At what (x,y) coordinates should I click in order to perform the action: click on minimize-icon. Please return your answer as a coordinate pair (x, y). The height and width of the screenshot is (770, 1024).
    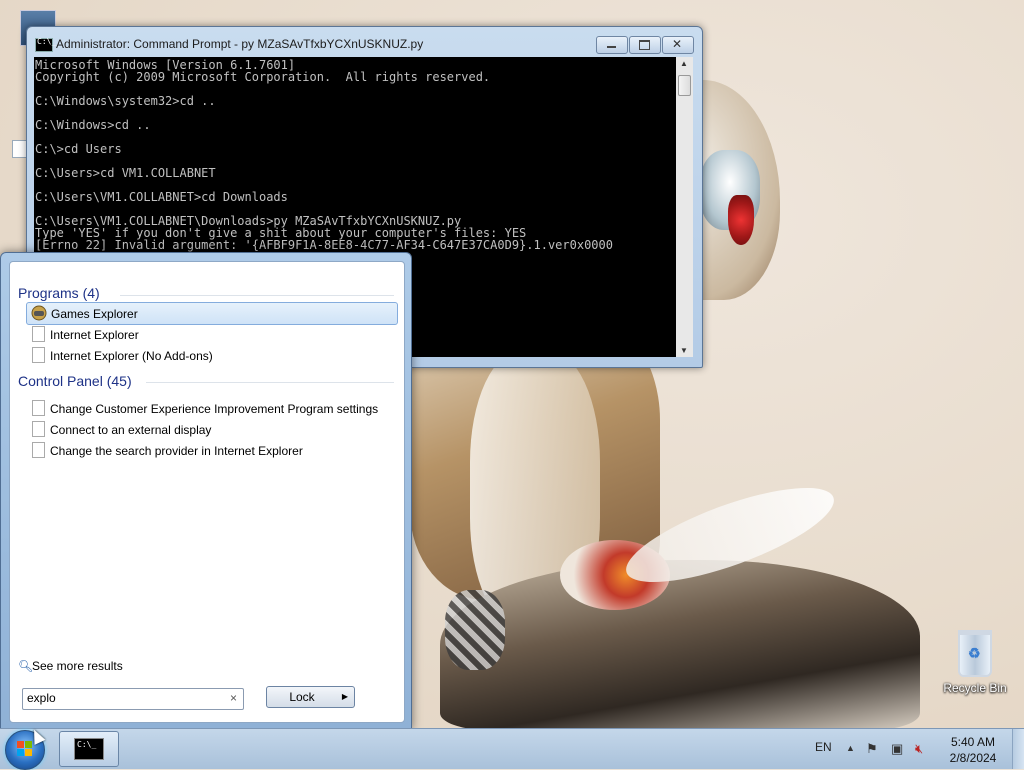
    Looking at the image, I should click on (611, 47).